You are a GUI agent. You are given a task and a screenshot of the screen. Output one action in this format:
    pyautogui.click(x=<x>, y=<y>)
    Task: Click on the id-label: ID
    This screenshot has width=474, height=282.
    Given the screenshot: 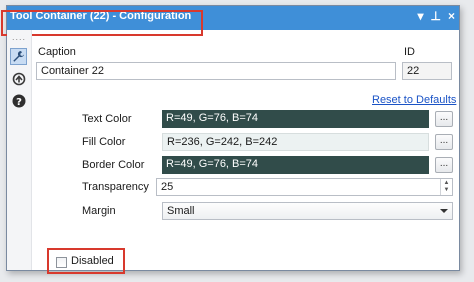 What is the action you would take?
    pyautogui.click(x=409, y=52)
    